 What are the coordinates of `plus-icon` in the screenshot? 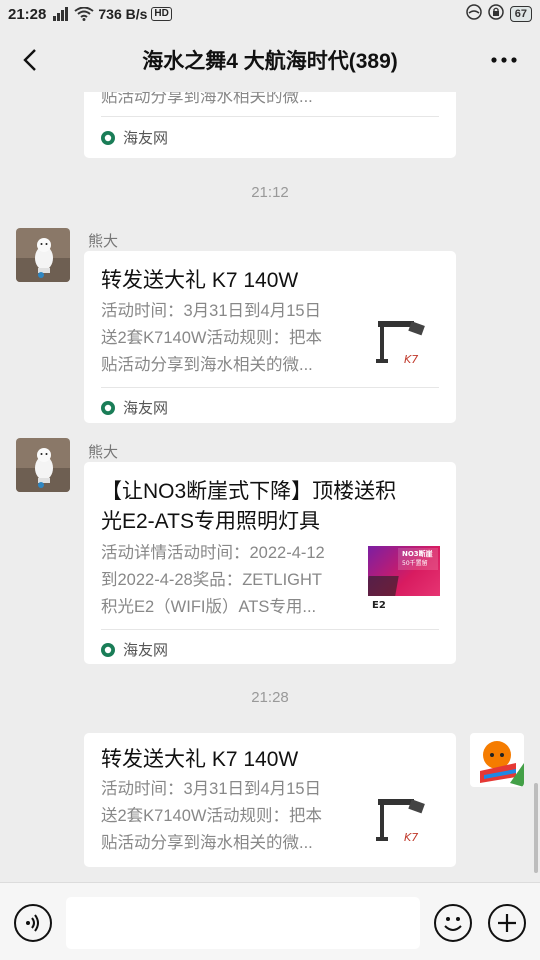 It's located at (507, 923).